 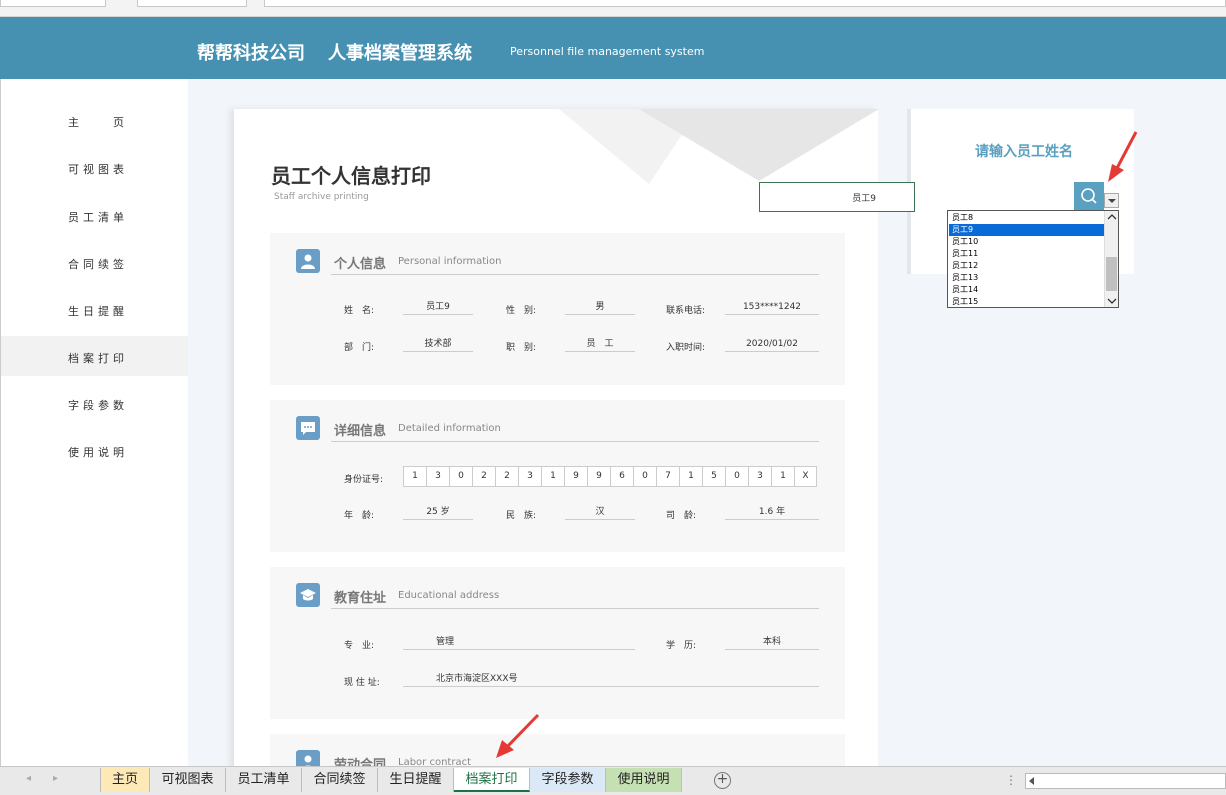 I want to click on dropdown-option: 员工13, so click(x=1026, y=278).